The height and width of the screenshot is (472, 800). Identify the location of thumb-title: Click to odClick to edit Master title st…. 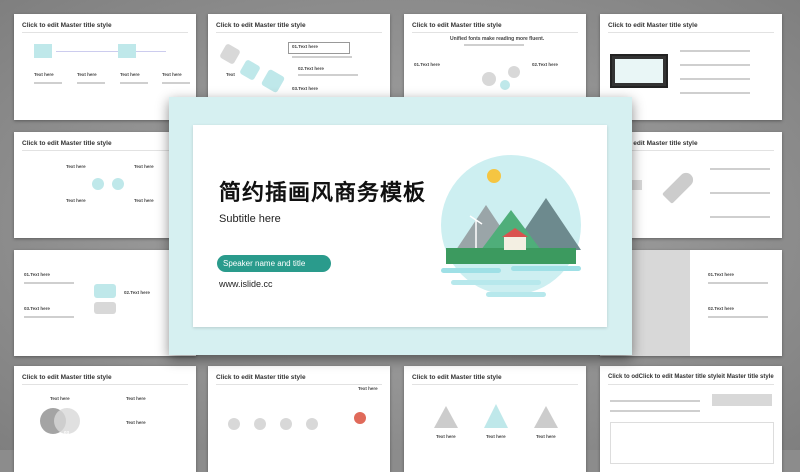
(691, 377).